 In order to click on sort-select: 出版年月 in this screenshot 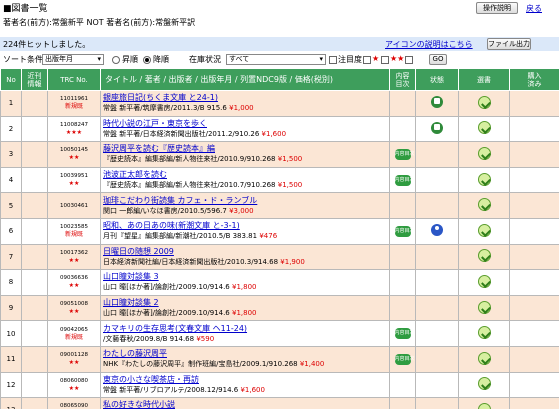, I will do `click(73, 59)`.